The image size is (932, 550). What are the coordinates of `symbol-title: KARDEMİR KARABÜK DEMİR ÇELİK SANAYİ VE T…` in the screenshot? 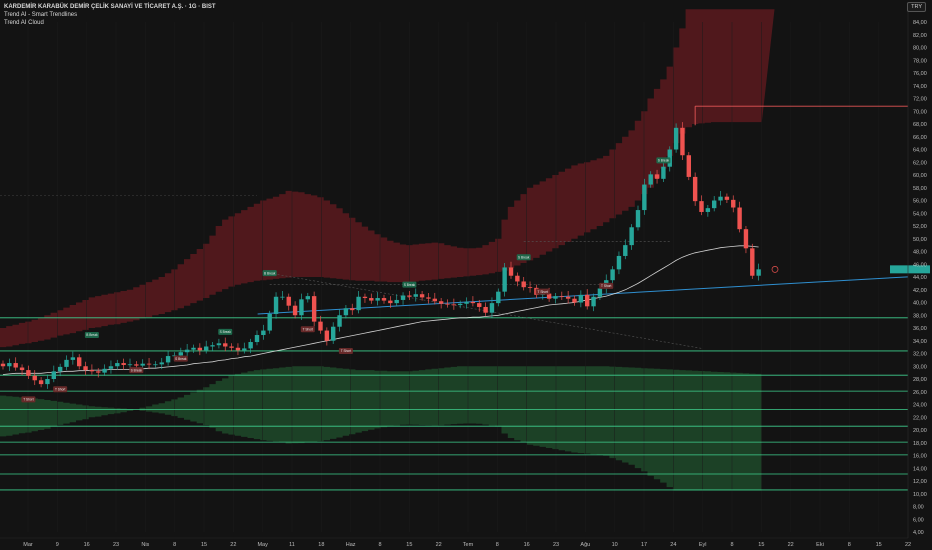 It's located at (110, 7).